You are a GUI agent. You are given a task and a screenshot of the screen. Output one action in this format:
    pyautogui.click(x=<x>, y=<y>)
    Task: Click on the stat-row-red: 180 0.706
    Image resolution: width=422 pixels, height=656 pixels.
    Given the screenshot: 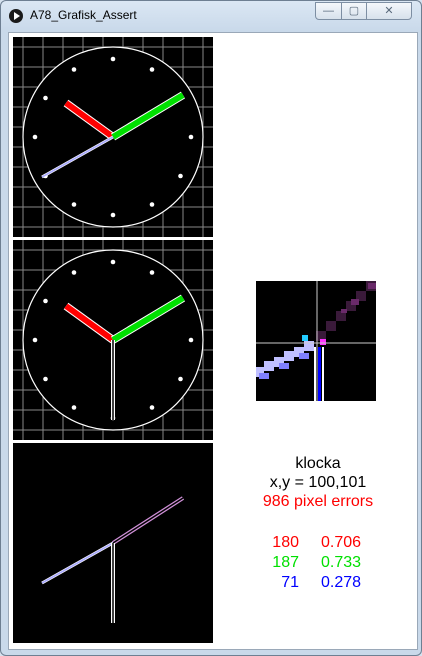 What is the action you would take?
    pyautogui.click(x=311, y=544)
    